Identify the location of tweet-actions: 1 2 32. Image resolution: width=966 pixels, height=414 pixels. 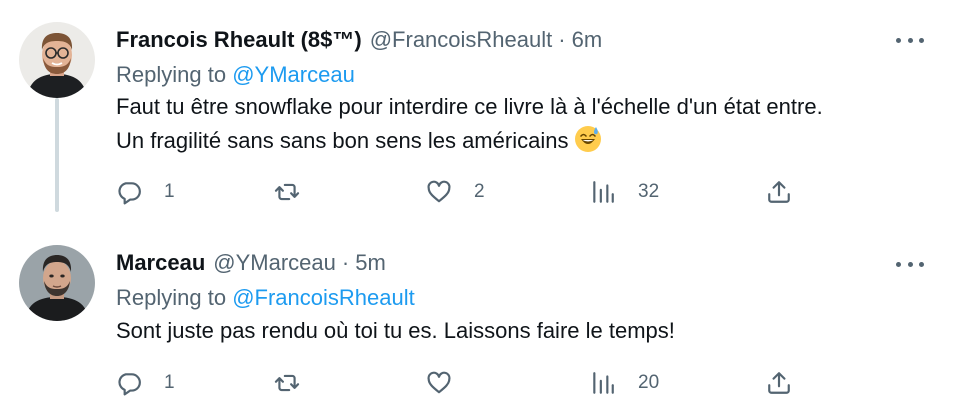
(466, 192).